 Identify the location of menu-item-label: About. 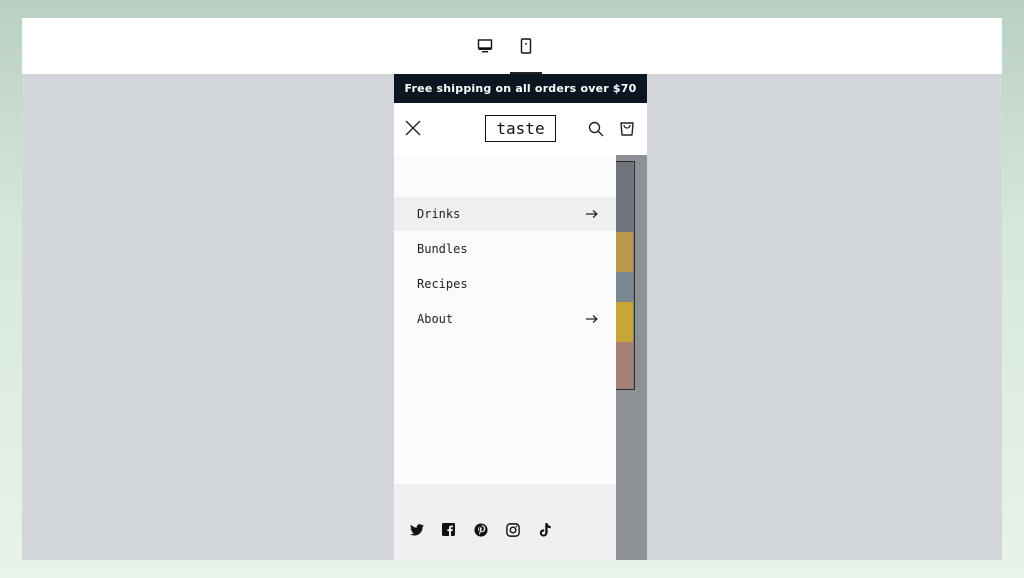
(435, 319).